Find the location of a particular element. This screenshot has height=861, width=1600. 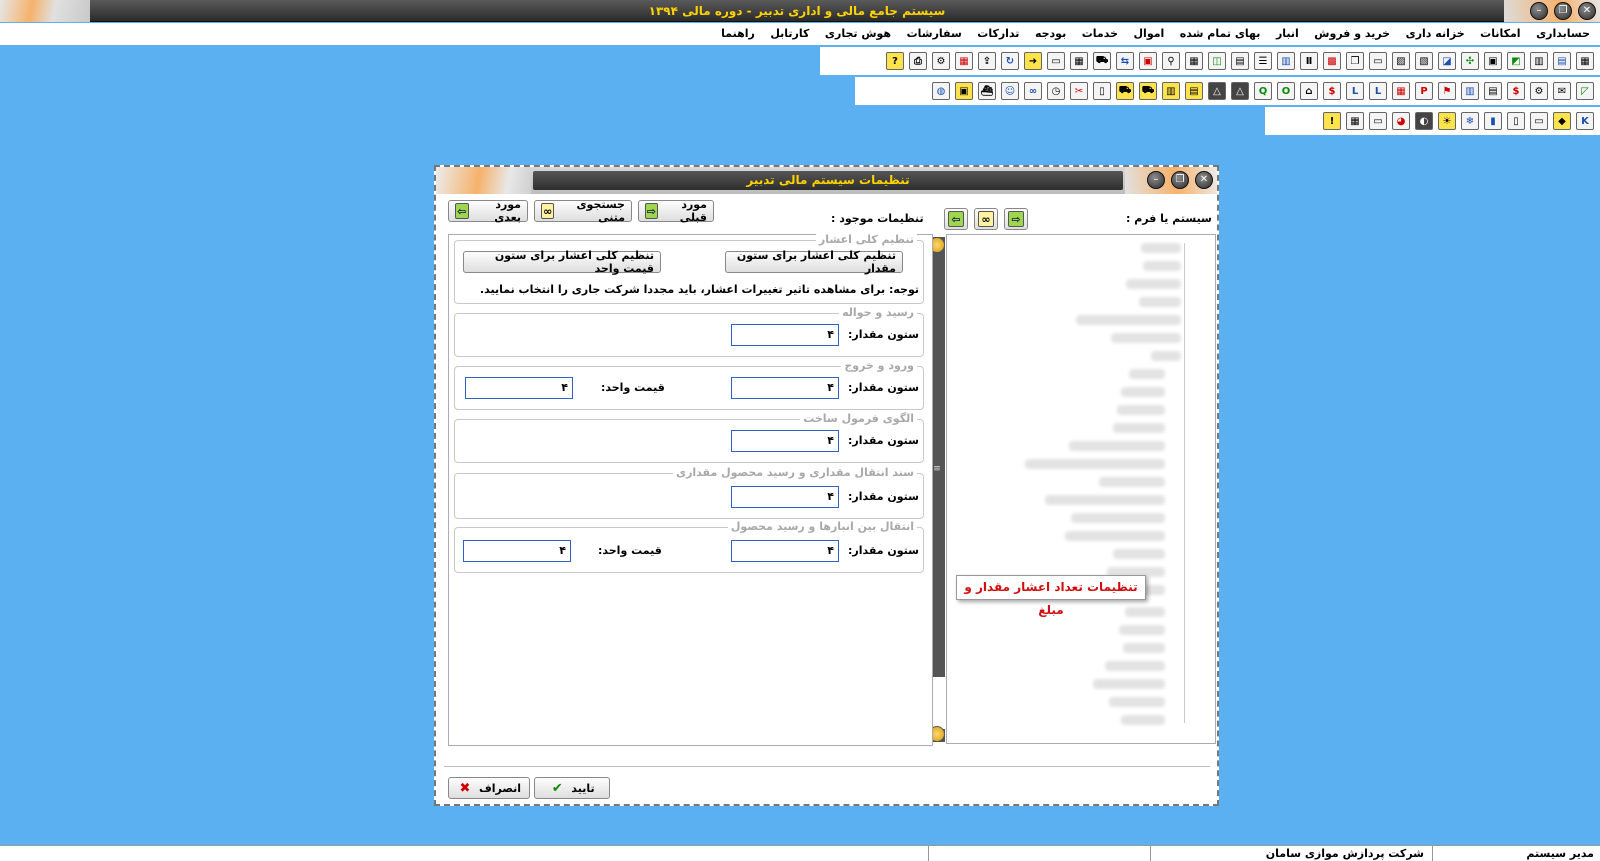

tree-next-button: ⇨ is located at coordinates (1016, 219).